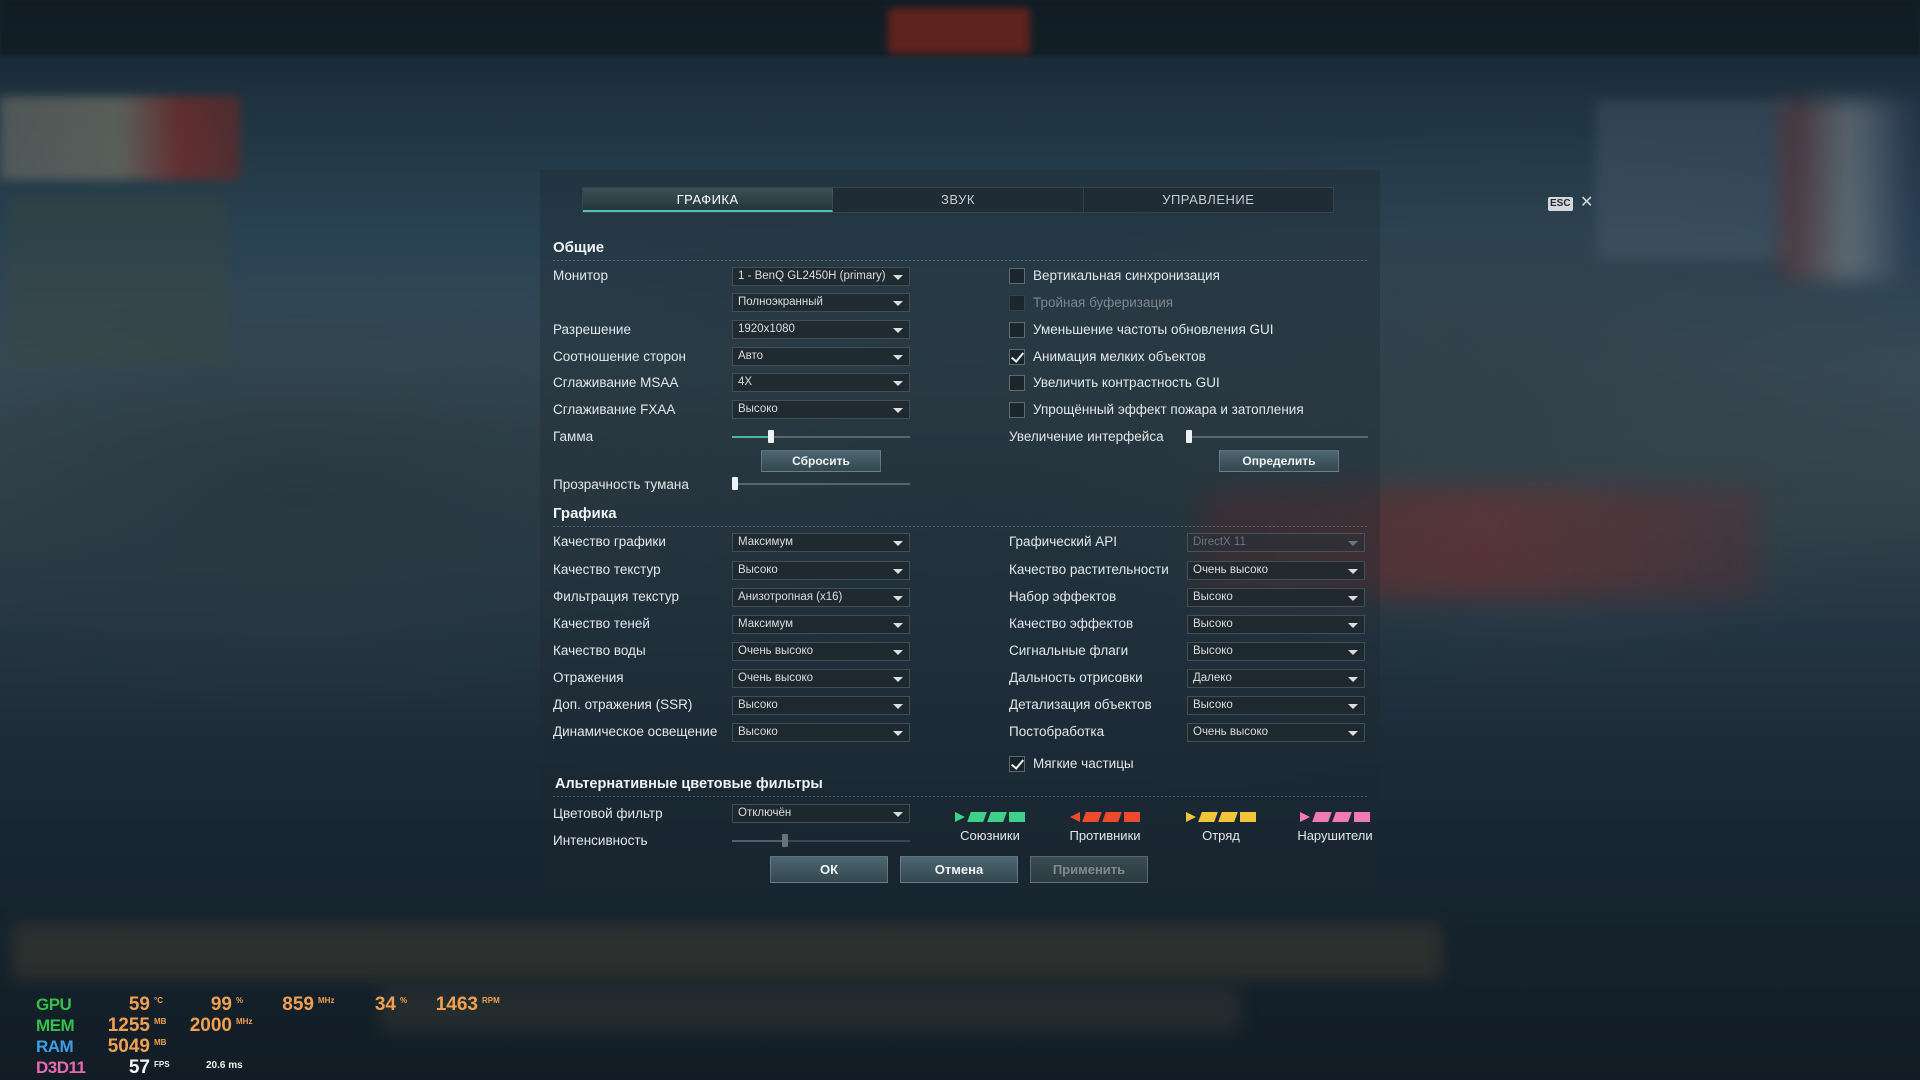  I want to click on gpu-temp-value: 59, so click(139, 1004).